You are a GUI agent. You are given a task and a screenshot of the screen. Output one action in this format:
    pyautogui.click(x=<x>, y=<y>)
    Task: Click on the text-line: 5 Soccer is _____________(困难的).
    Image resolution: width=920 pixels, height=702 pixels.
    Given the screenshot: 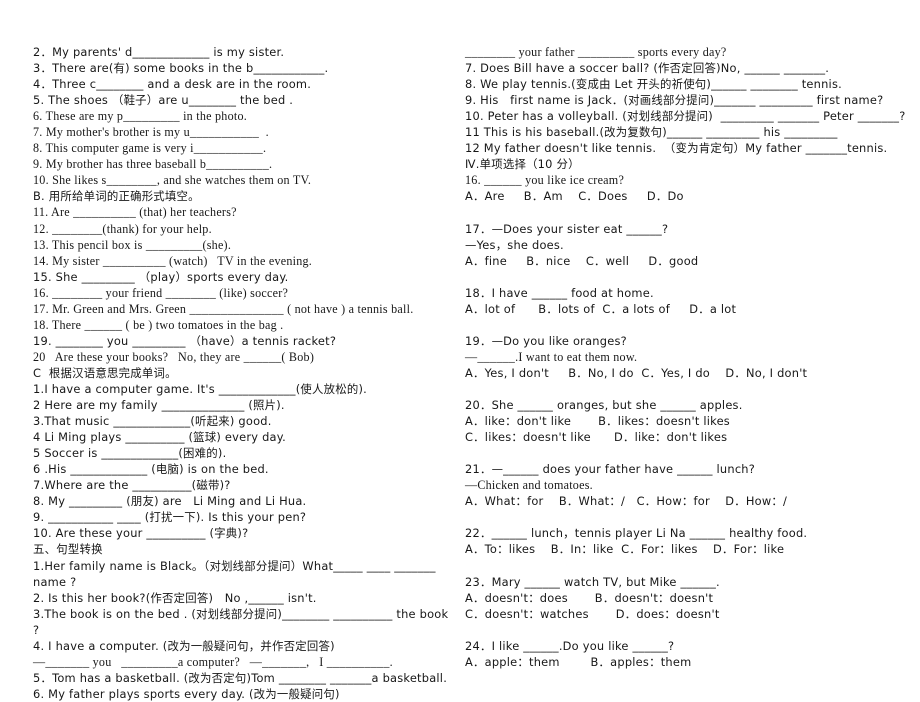 What is the action you would take?
    pyautogui.click(x=130, y=453)
    